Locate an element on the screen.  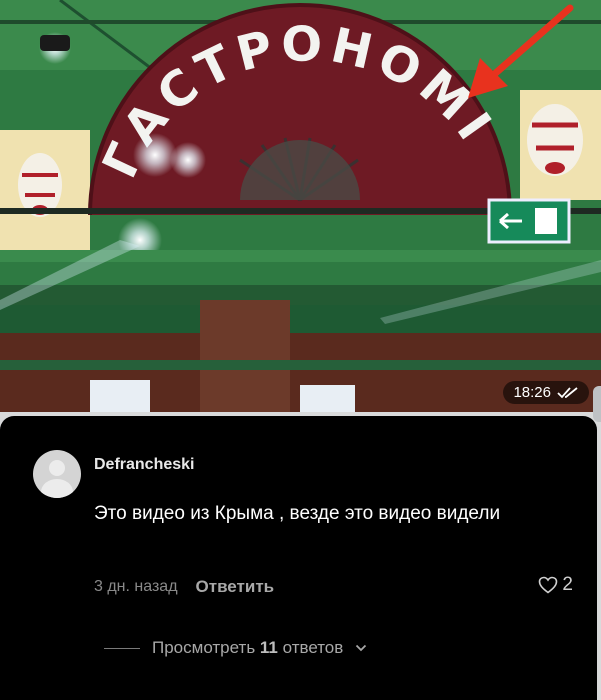
view-replies-count: 11 is located at coordinates (268, 647).